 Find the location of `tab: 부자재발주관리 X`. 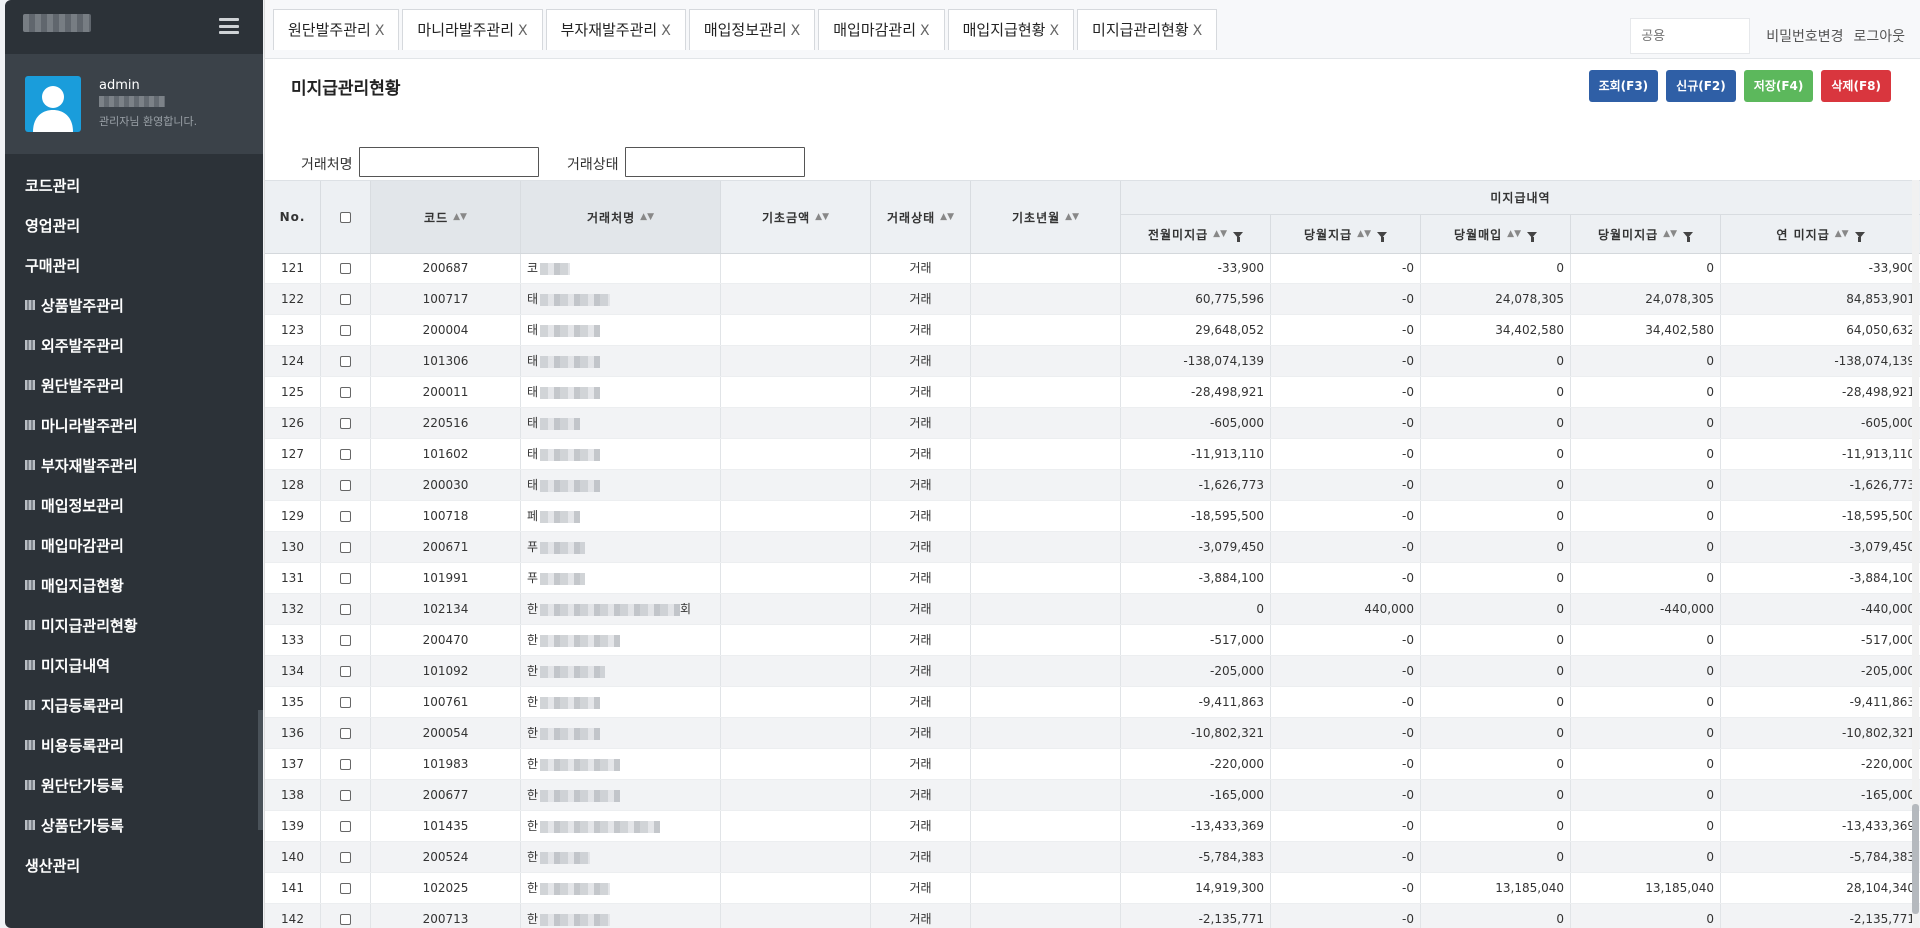

tab: 부자재발주관리 X is located at coordinates (615, 29).